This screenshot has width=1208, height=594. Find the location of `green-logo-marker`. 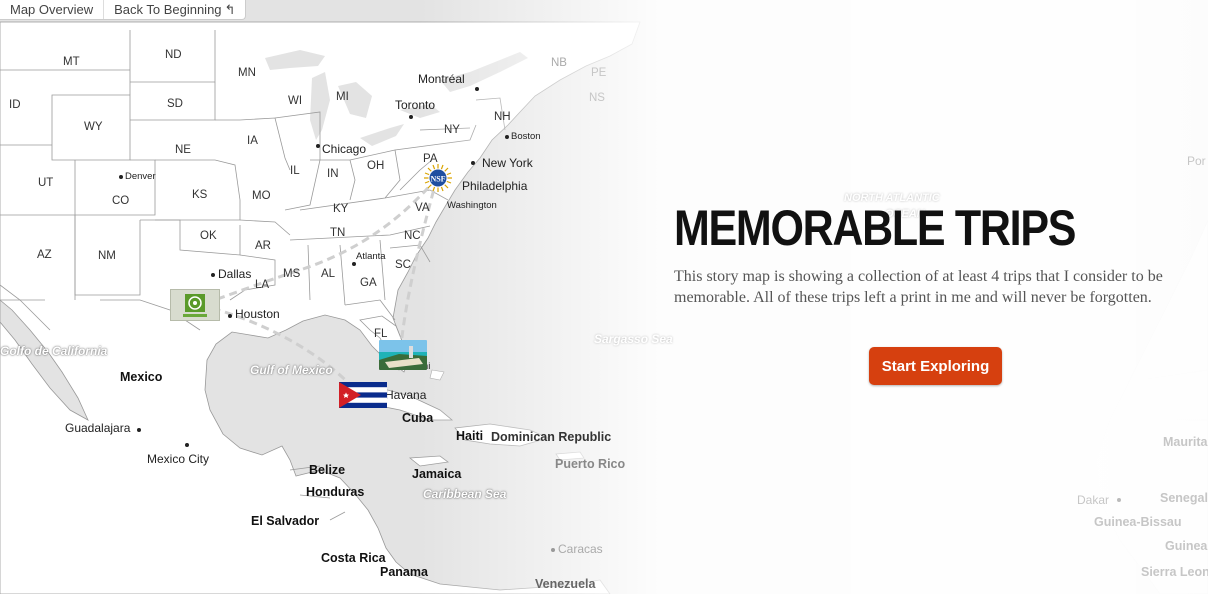

green-logo-marker is located at coordinates (195, 305).